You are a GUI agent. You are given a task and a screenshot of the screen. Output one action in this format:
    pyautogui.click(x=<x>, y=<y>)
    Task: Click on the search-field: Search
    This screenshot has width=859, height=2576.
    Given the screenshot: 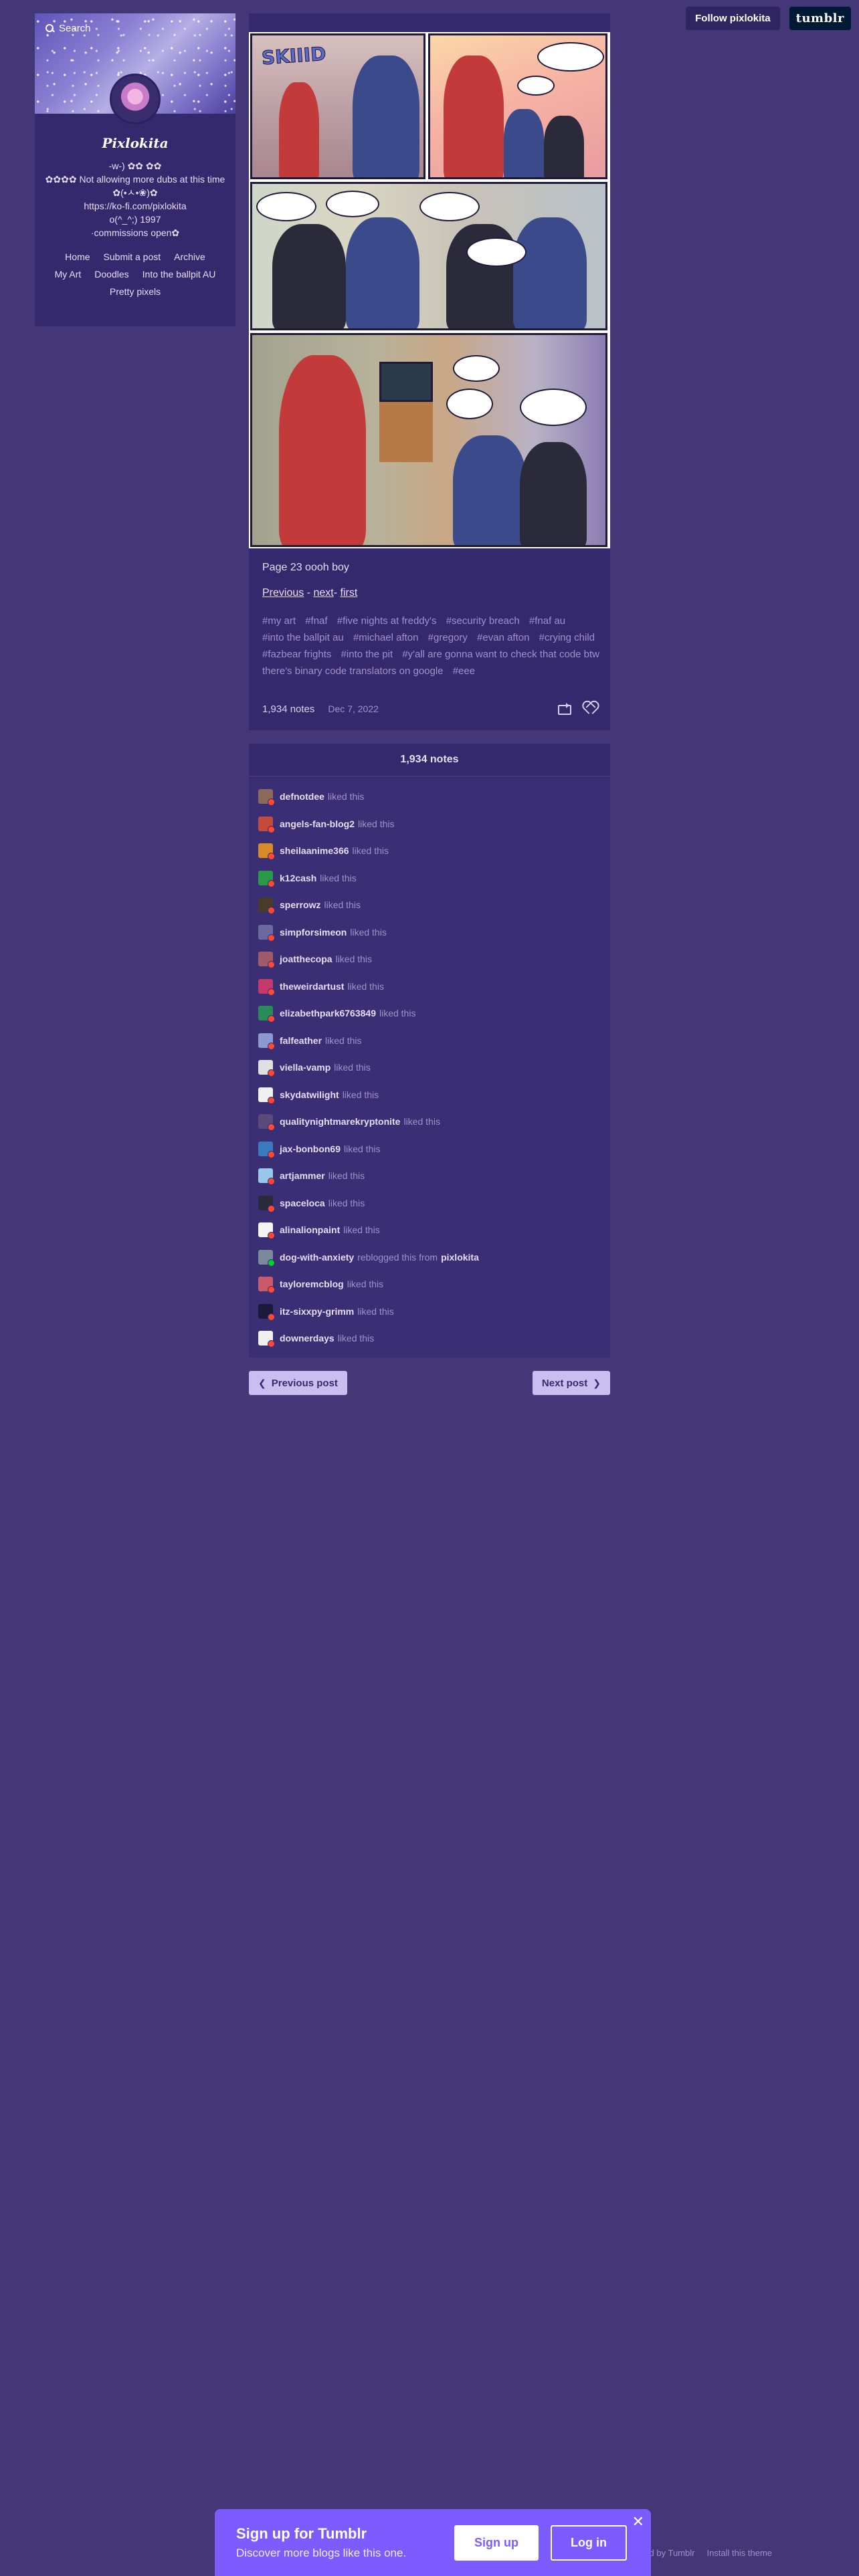 What is the action you would take?
    pyautogui.click(x=68, y=28)
    